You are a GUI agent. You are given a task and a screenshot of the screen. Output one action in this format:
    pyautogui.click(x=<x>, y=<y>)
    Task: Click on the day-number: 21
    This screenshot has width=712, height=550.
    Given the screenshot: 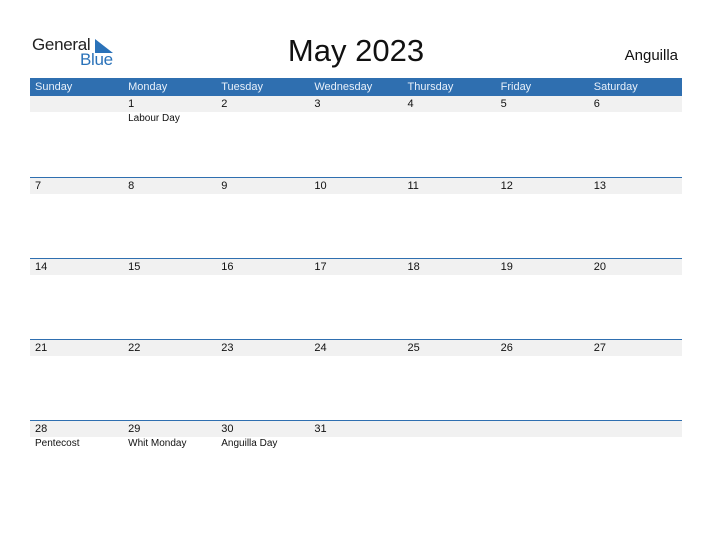 What is the action you would take?
    pyautogui.click(x=41, y=348)
    